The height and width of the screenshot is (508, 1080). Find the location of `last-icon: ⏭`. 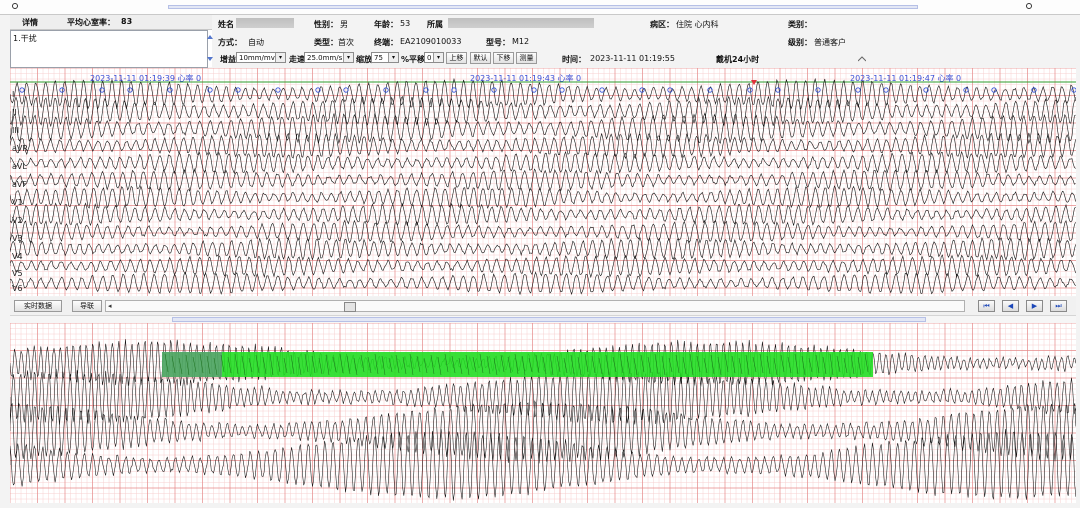

last-icon: ⏭ is located at coordinates (1058, 306).